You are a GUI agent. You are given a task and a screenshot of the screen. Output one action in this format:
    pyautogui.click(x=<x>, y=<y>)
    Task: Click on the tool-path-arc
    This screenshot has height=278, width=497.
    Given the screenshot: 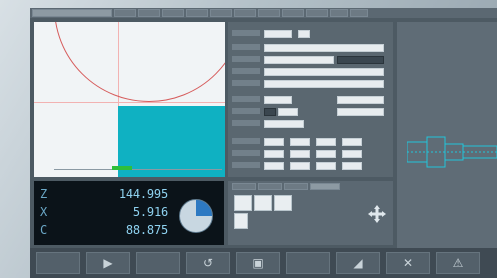 What is the action you would take?
    pyautogui.click(x=139, y=62)
    